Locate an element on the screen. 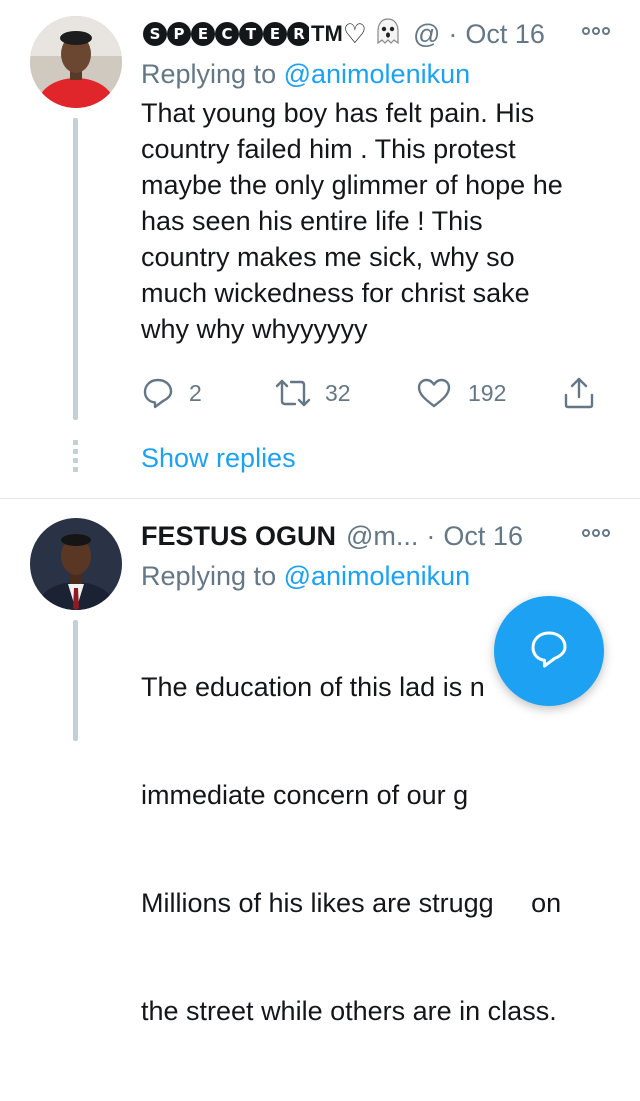  like-button: 192 is located at coordinates (489, 393).